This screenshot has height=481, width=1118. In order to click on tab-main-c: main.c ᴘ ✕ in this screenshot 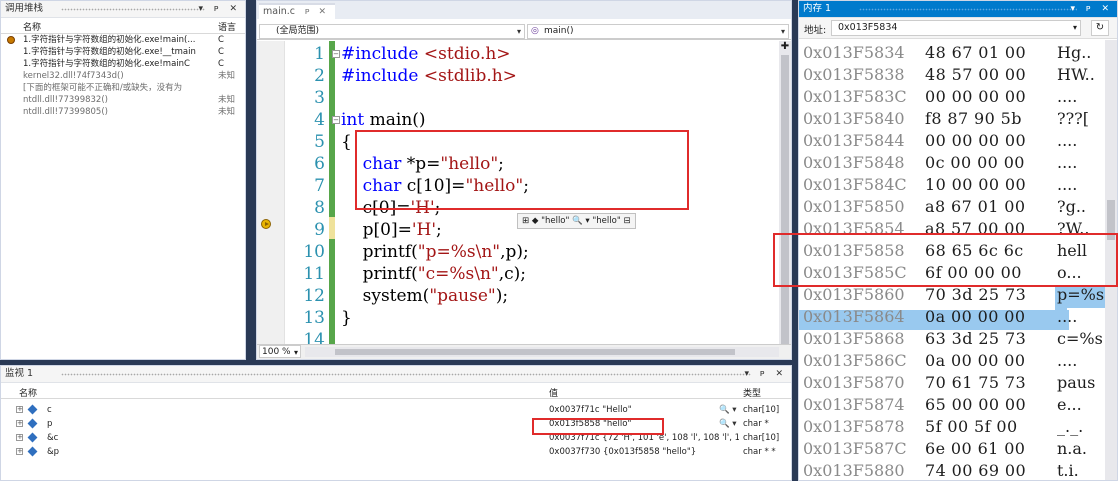, I will do `click(297, 12)`.